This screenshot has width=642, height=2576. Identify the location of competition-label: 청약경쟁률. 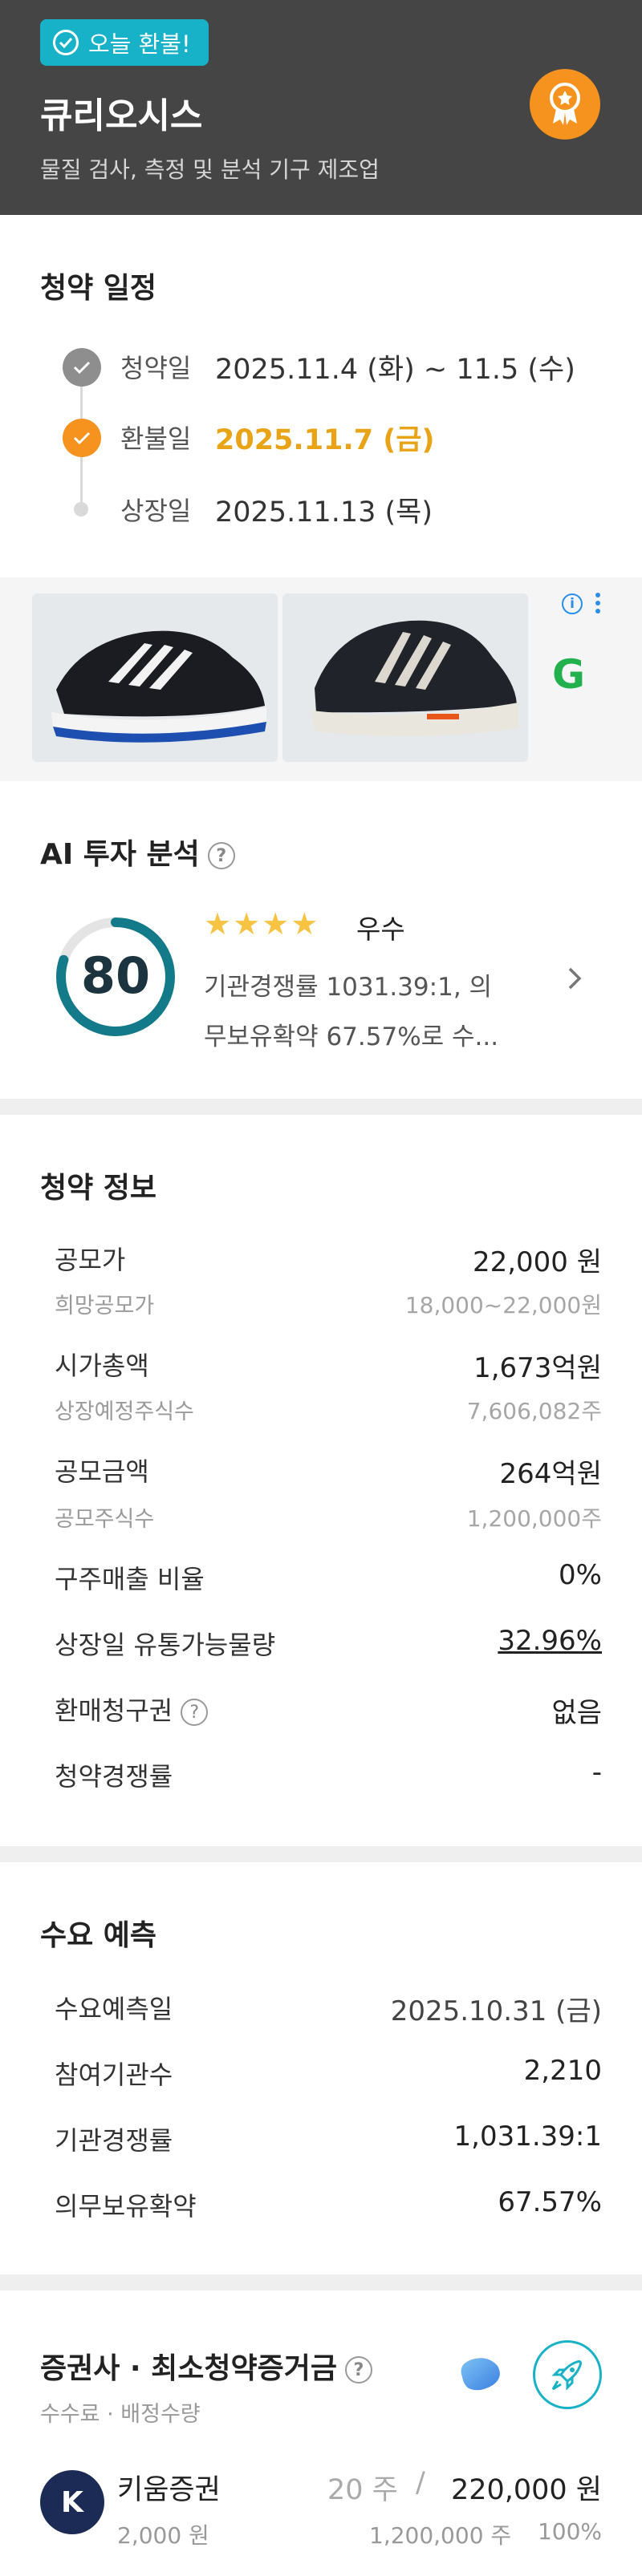
(114, 1776).